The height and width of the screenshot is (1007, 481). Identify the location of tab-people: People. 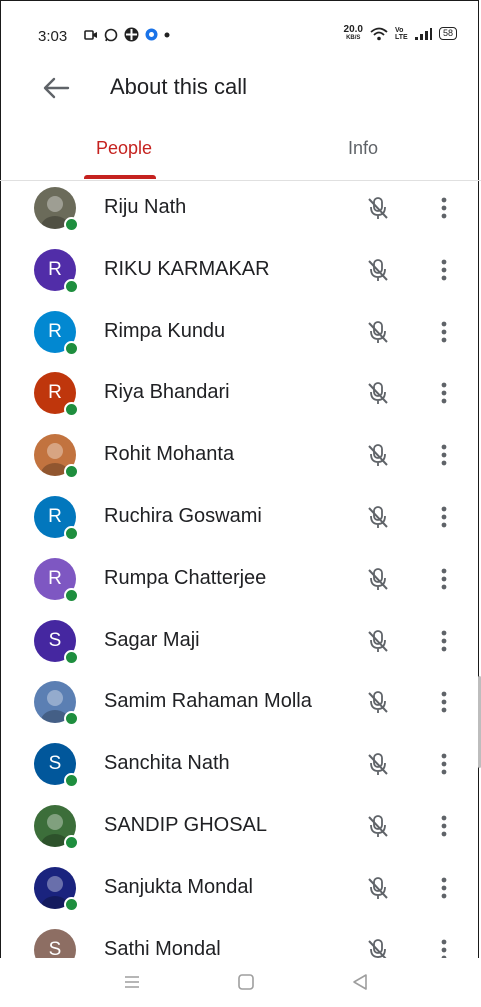
(124, 148).